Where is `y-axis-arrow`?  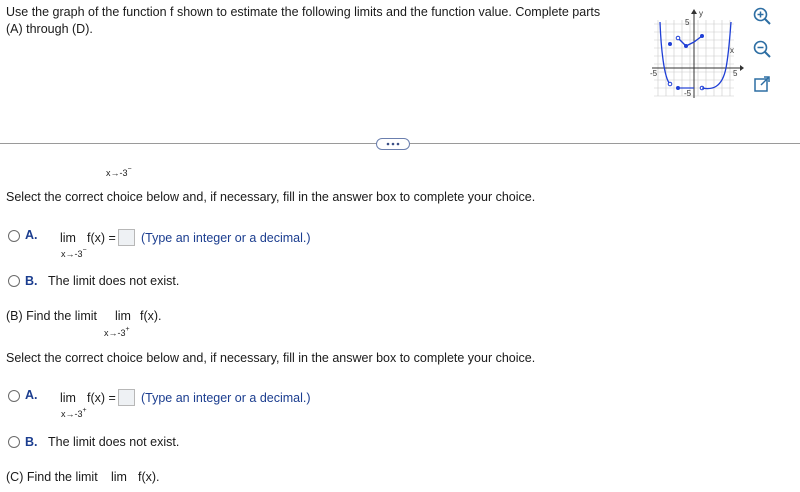 y-axis-arrow is located at coordinates (694, 11).